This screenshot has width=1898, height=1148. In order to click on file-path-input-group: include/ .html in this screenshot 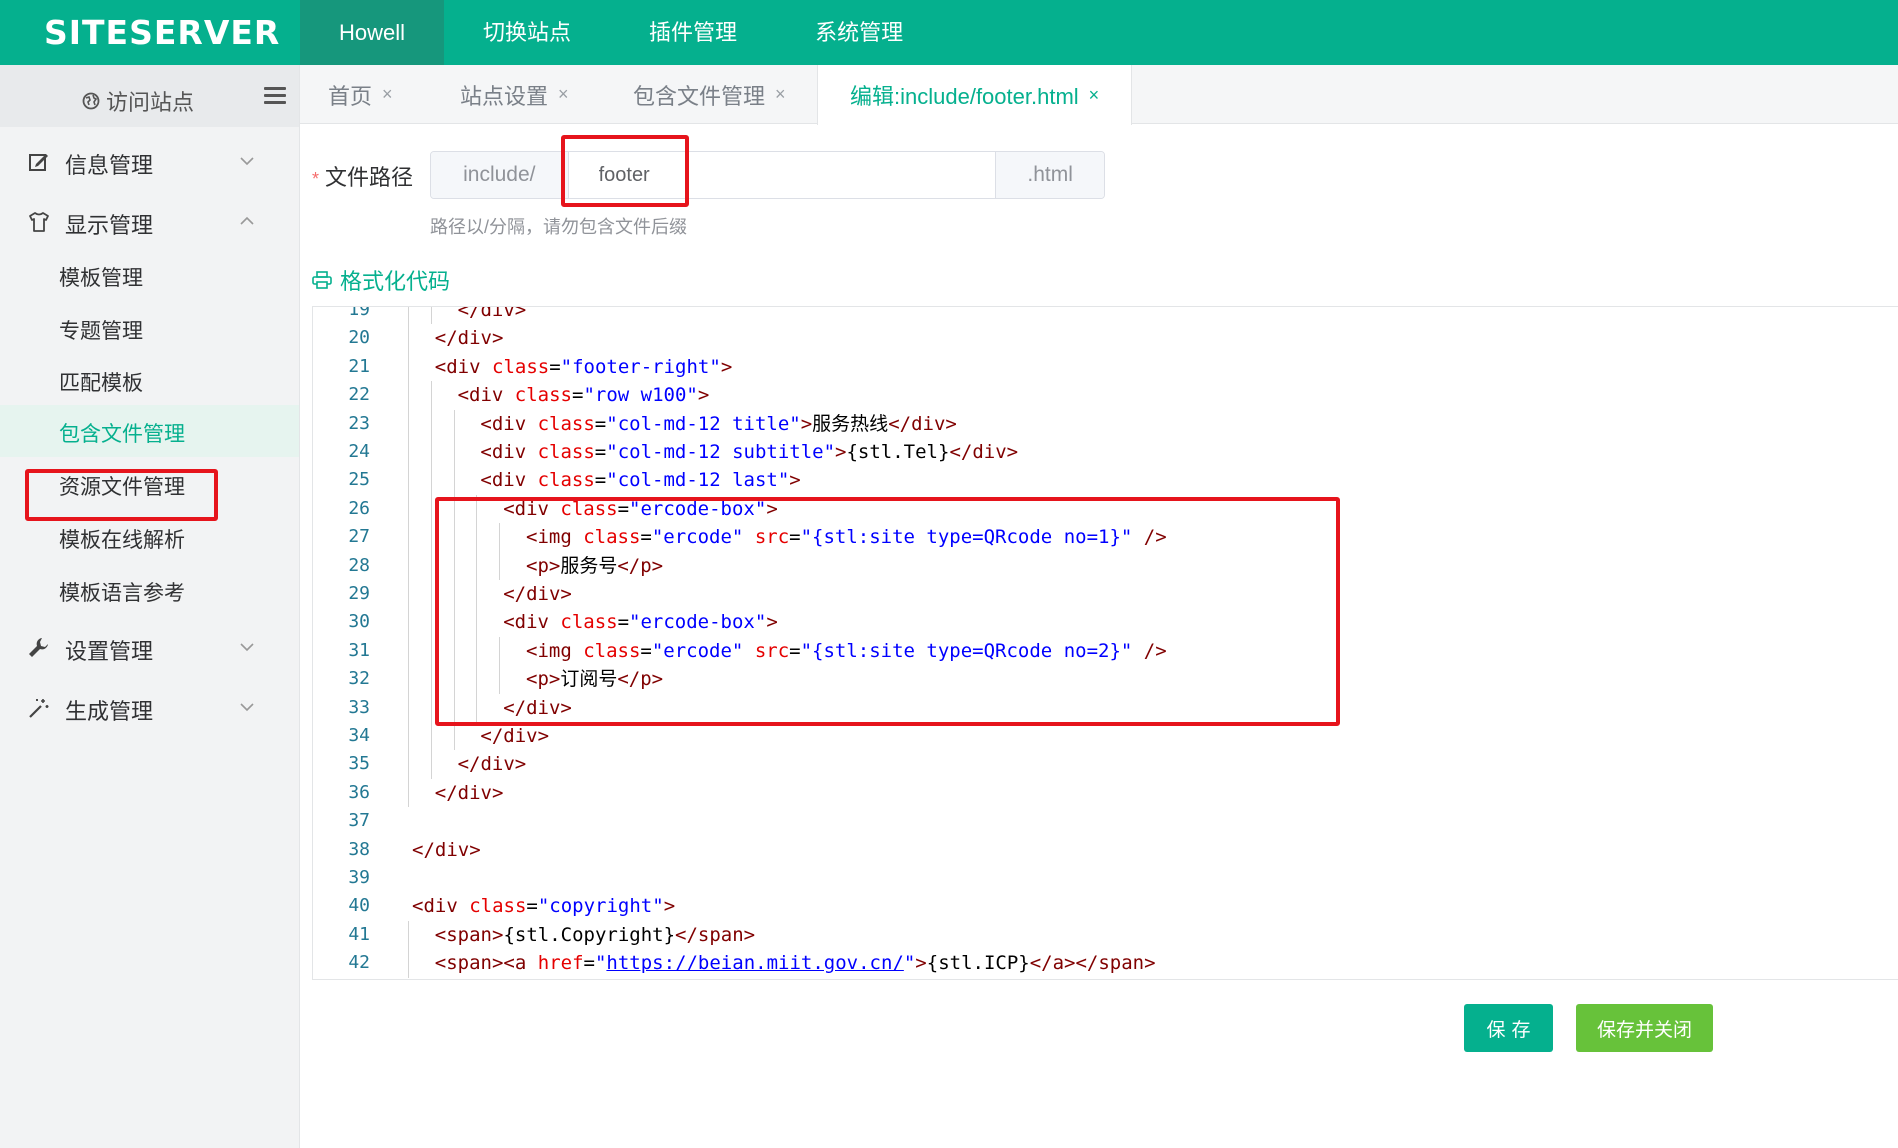, I will do `click(767, 175)`.